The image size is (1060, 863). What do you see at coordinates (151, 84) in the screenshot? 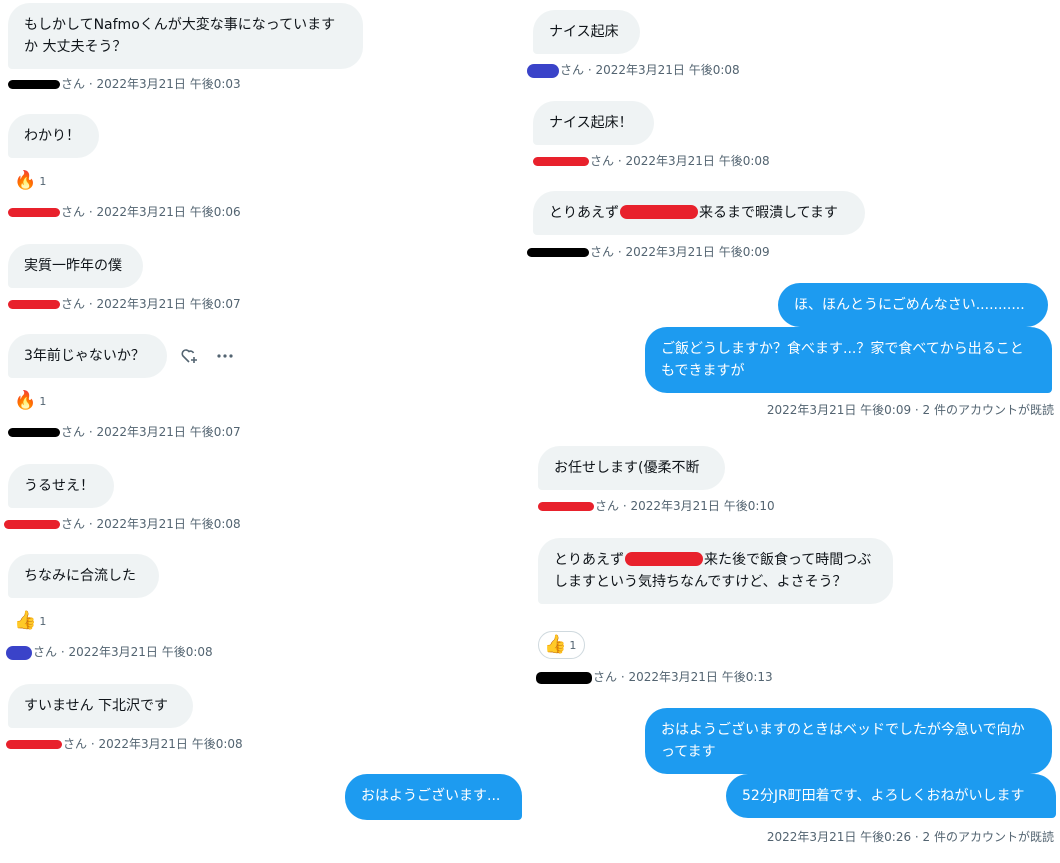
I see `meta-text: さん · 2022年3月21日 午後0:03` at bounding box center [151, 84].